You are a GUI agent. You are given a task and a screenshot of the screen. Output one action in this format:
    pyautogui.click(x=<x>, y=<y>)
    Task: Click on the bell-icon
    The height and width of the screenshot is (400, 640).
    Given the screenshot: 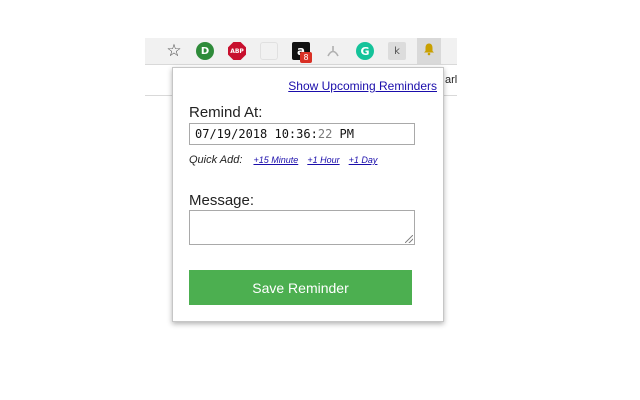 What is the action you would take?
    pyautogui.click(x=429, y=51)
    